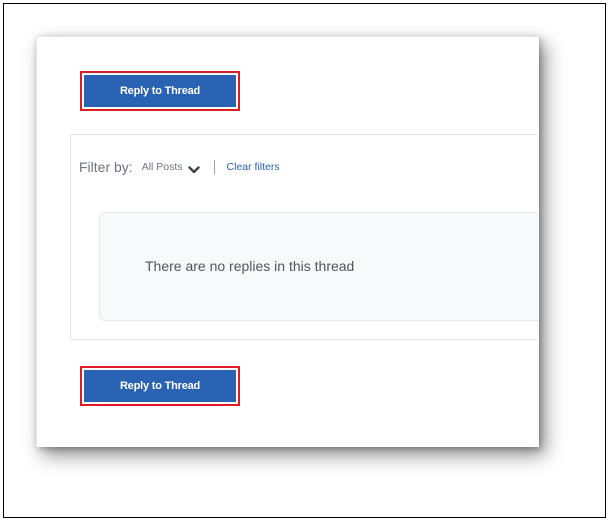  What do you see at coordinates (253, 167) in the screenshot?
I see `clear-filters-link: Clear filters` at bounding box center [253, 167].